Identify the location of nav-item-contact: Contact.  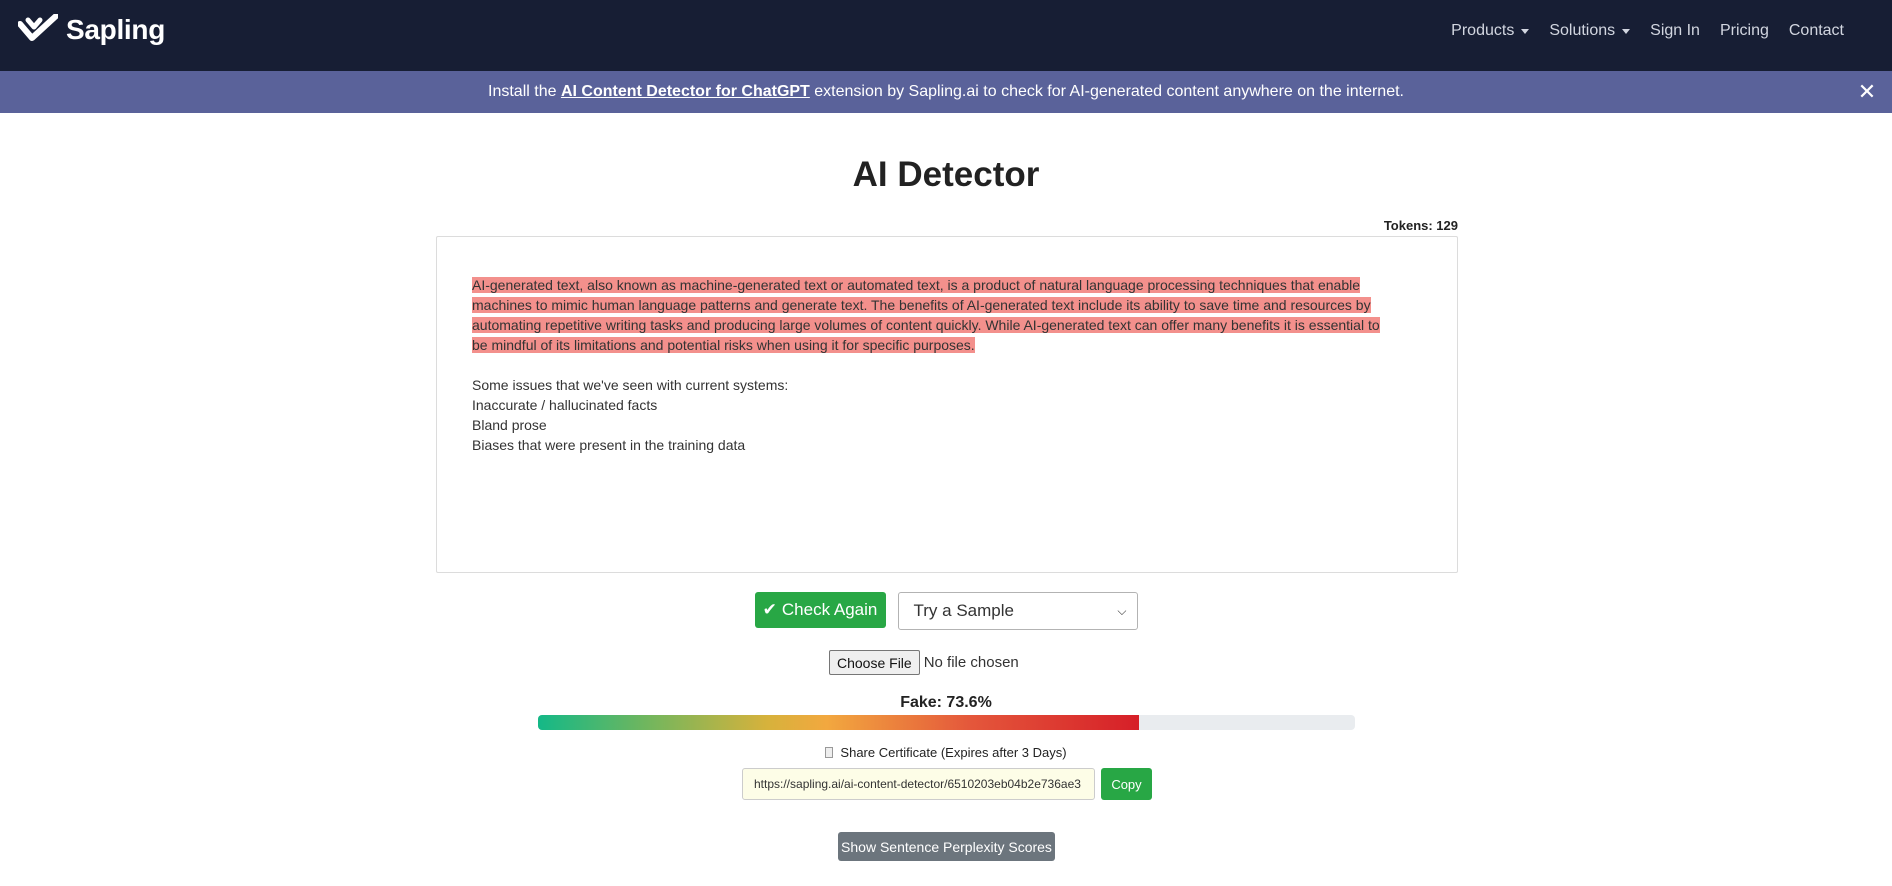
(1816, 31).